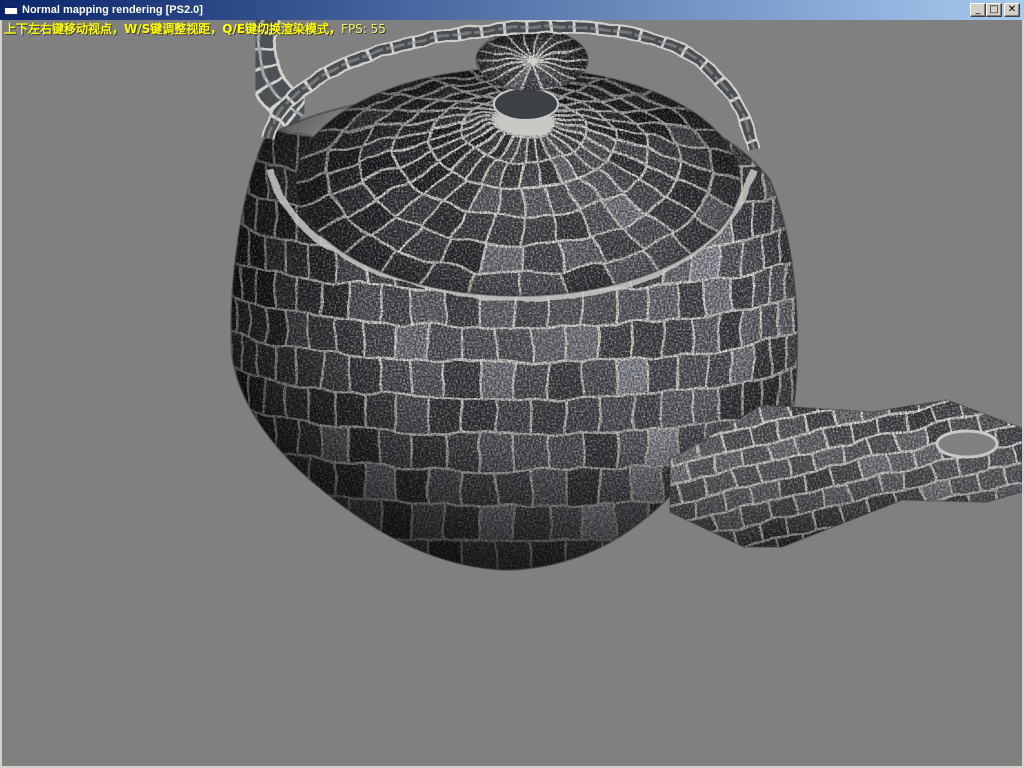 Image resolution: width=1024 pixels, height=768 pixels. What do you see at coordinates (356, 29) in the screenshot?
I see `fps-label: FPS:` at bounding box center [356, 29].